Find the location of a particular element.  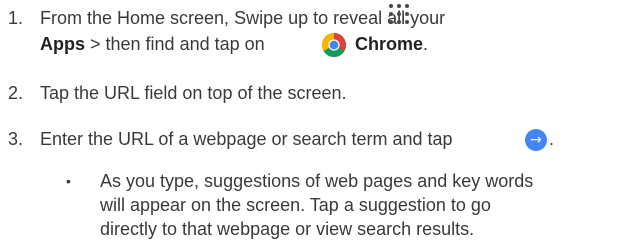

go-arrow-icon: → is located at coordinates (536, 140).